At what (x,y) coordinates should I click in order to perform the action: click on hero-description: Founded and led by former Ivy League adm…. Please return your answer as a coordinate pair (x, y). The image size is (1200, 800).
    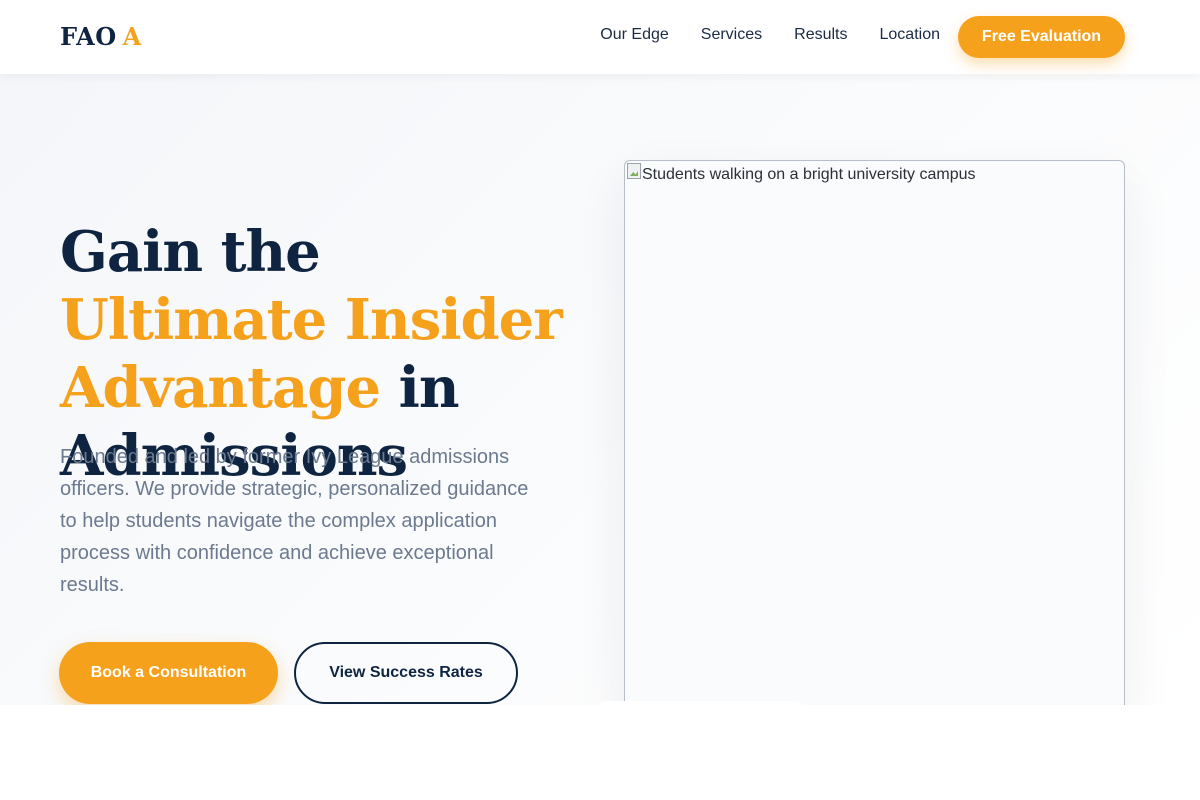
    Looking at the image, I should click on (294, 521).